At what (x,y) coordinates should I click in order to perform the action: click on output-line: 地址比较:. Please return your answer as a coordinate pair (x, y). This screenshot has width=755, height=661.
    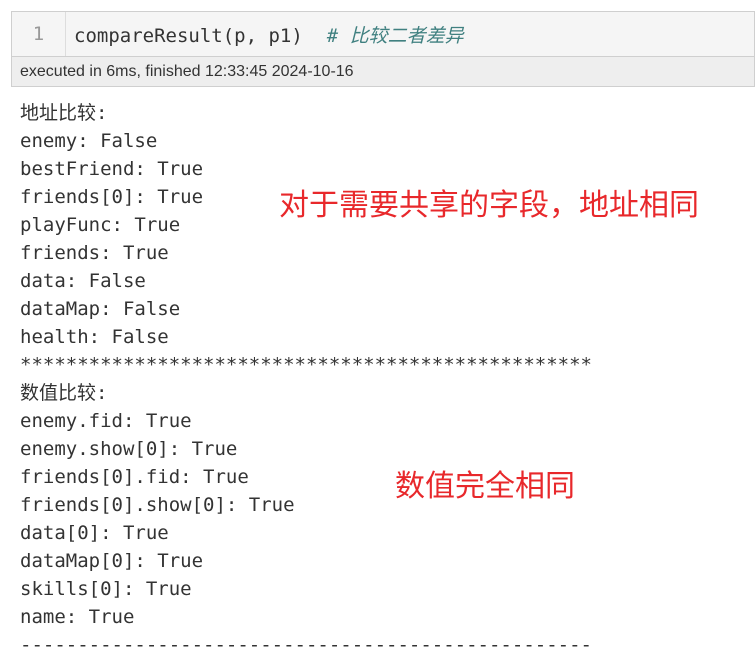
    Looking at the image, I should click on (64, 113).